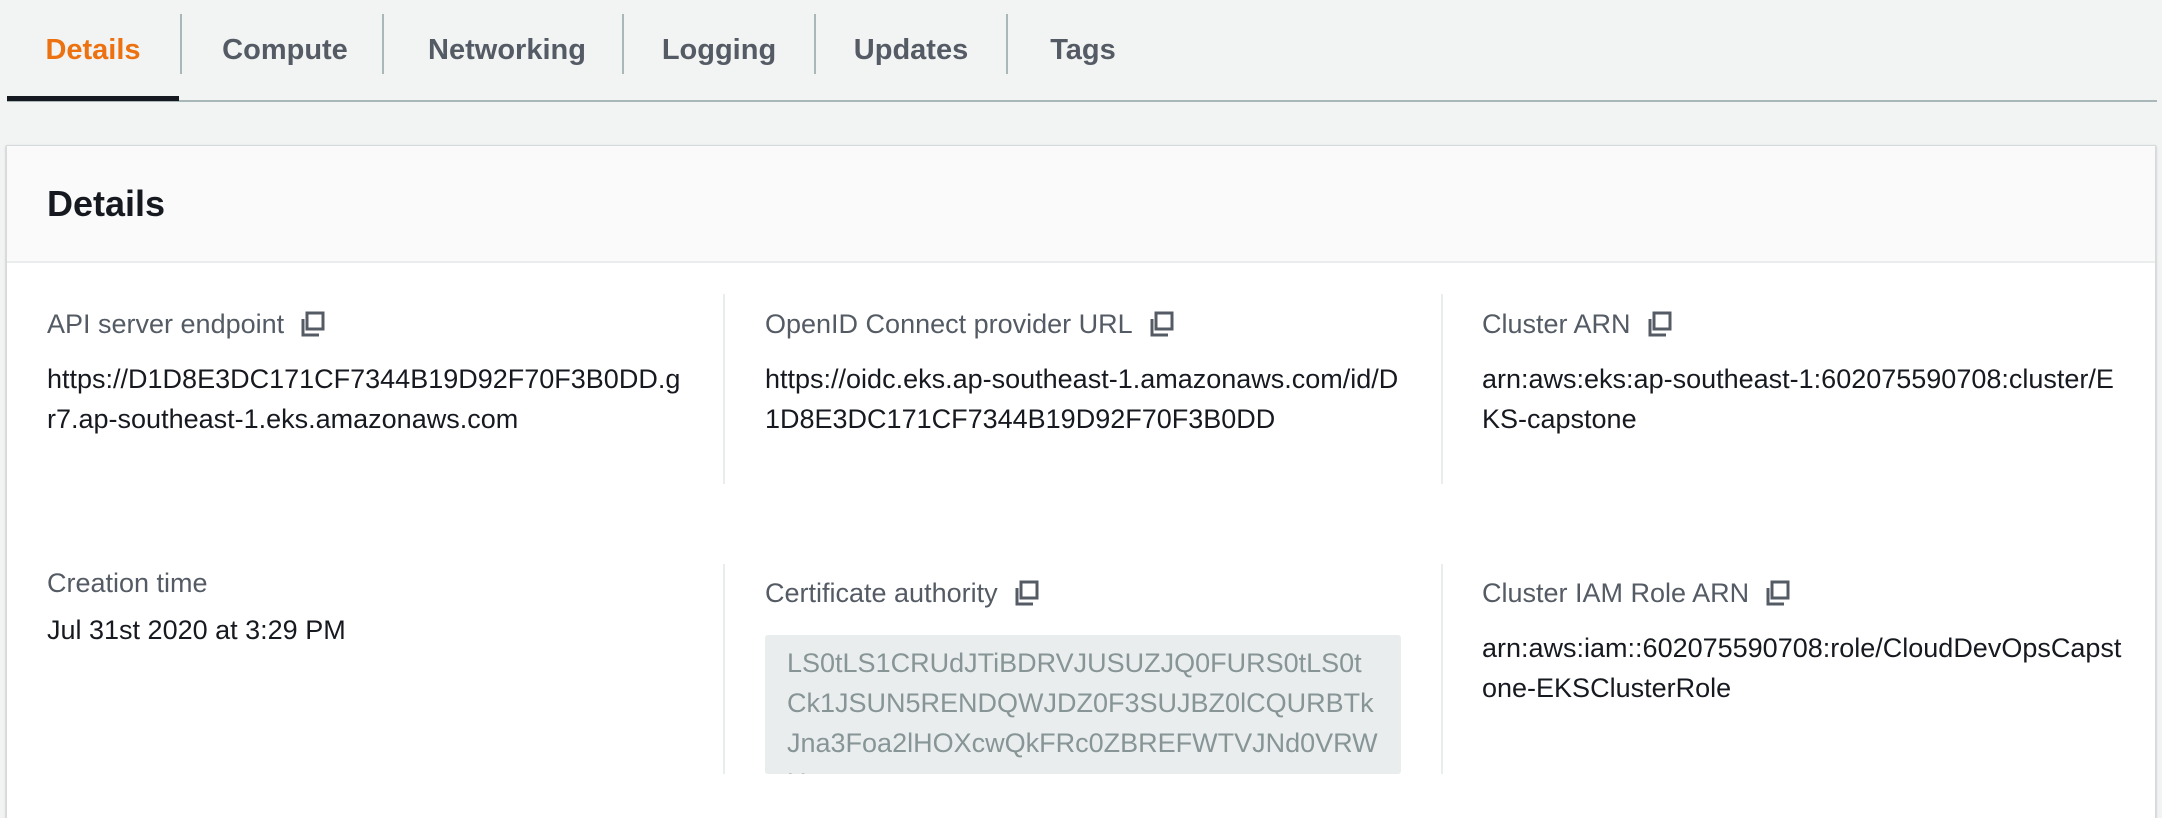  What do you see at coordinates (881, 593) in the screenshot?
I see `certificate-authority-label: Certificate authority` at bounding box center [881, 593].